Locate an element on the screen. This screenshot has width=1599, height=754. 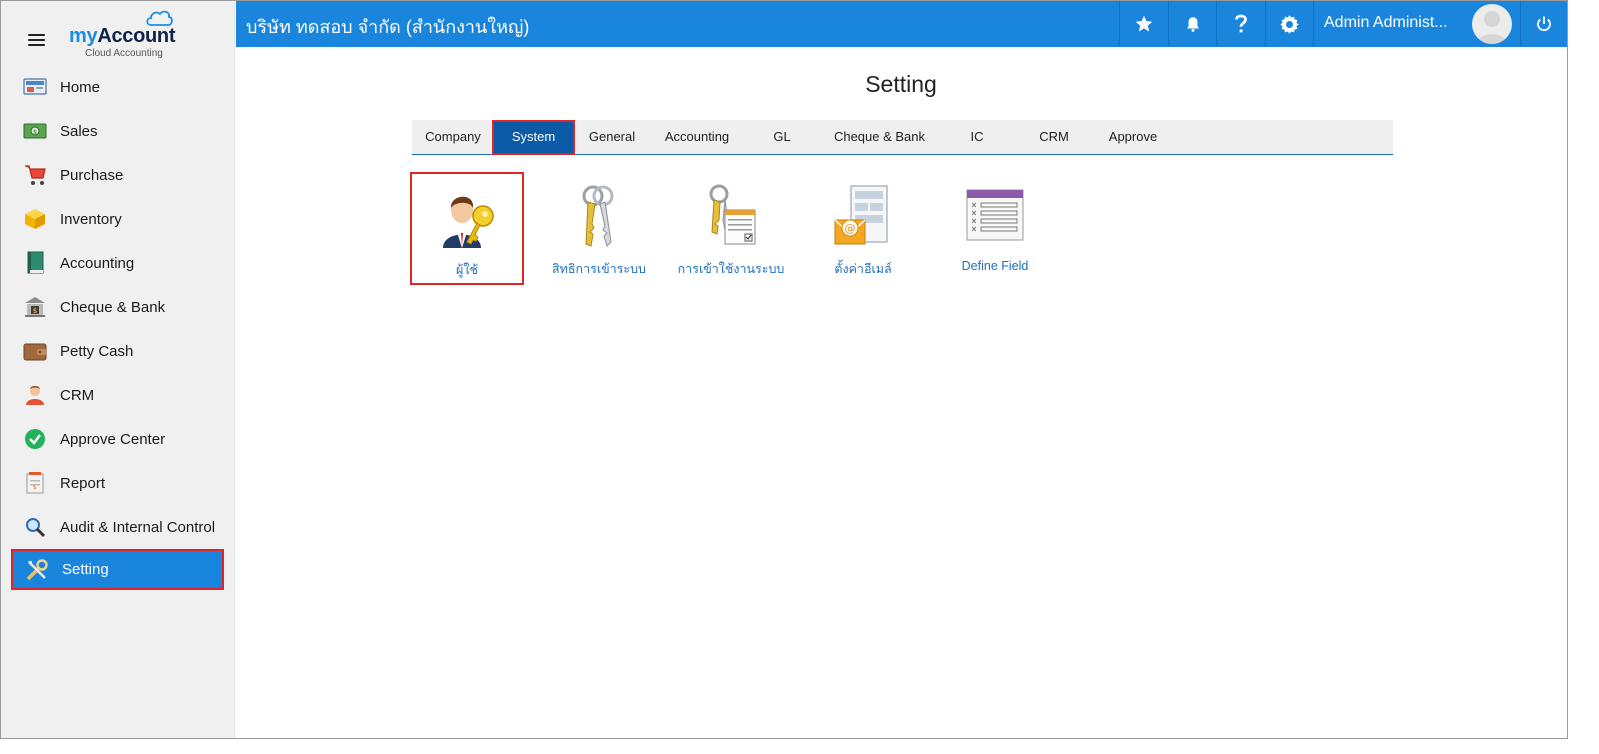
person-icon is located at coordinates (35, 395).